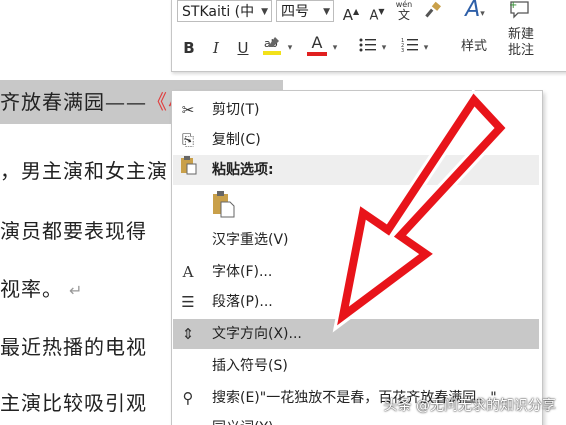 The width and height of the screenshot is (566, 425). I want to click on paste-icon, so click(188, 170).